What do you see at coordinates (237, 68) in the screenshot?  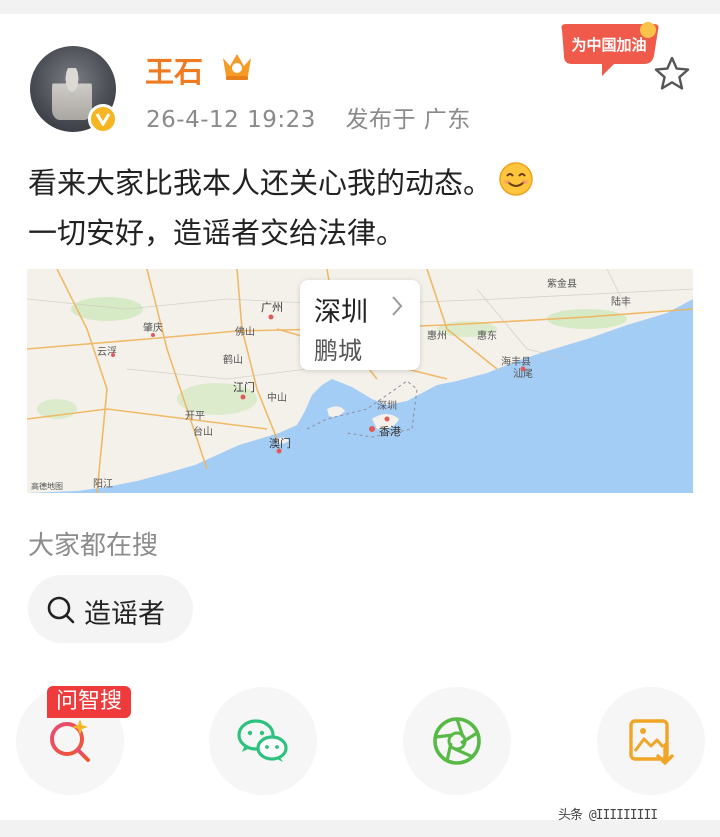 I see `vip-crown-icon` at bounding box center [237, 68].